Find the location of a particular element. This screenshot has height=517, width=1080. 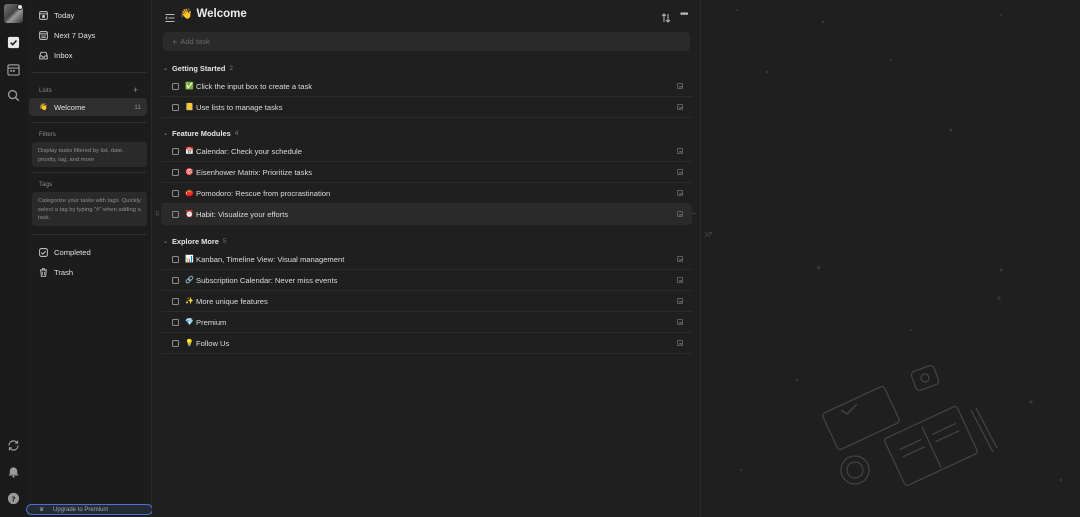

wave-emoji-icon: 👋 is located at coordinates (186, 14).